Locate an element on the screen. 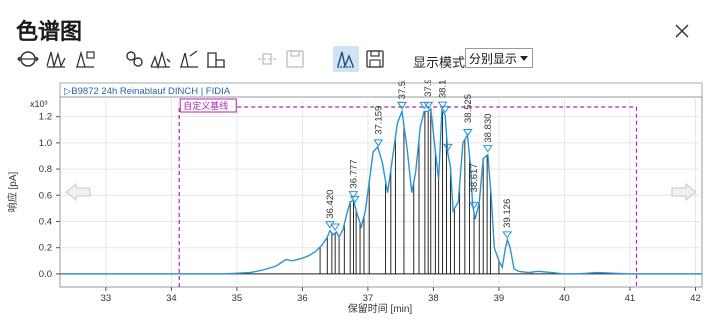 The height and width of the screenshot is (330, 710). x-tick-label: 42 is located at coordinates (695, 298).